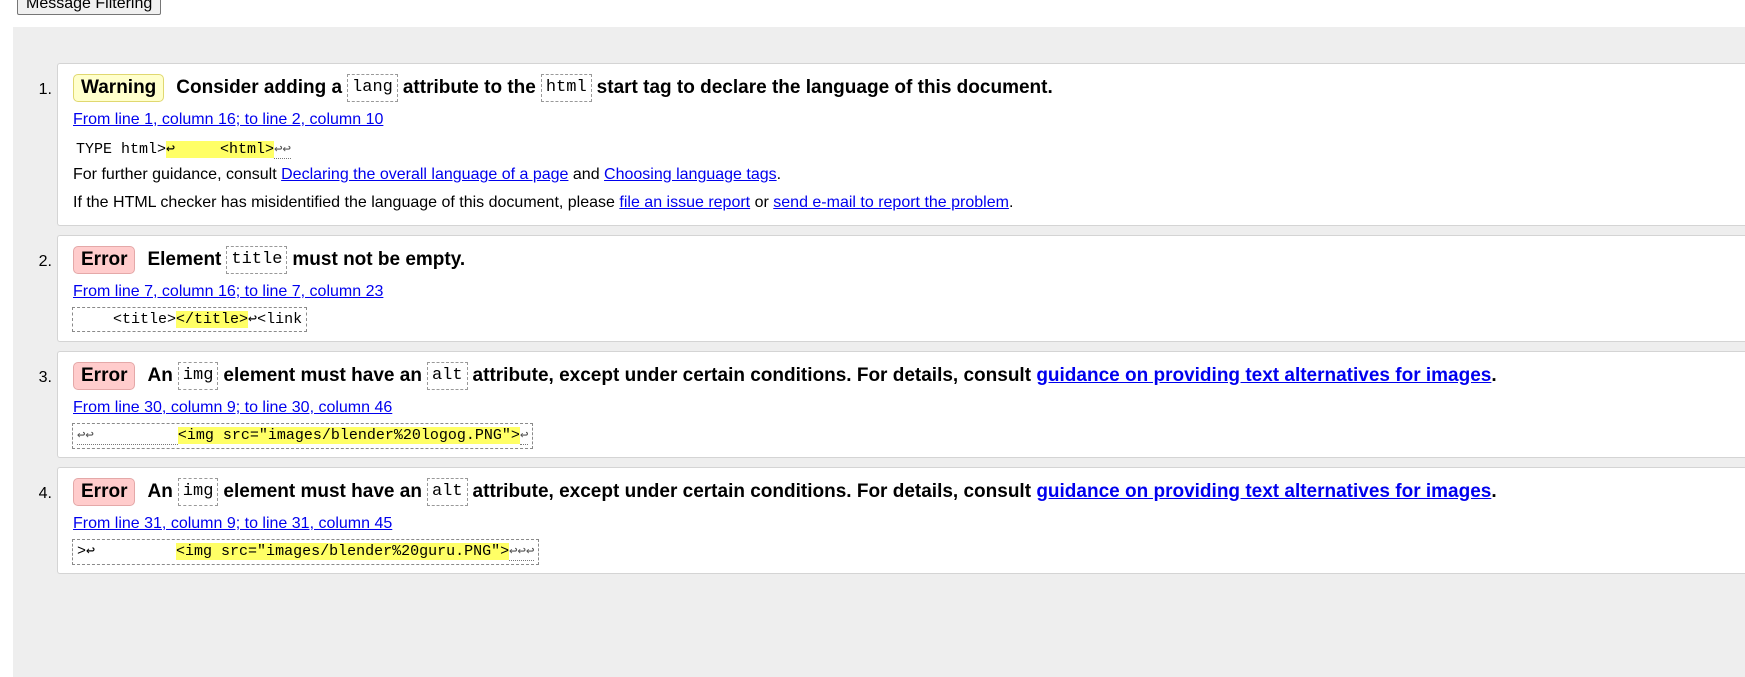  What do you see at coordinates (566, 88) in the screenshot?
I see `code-html: html` at bounding box center [566, 88].